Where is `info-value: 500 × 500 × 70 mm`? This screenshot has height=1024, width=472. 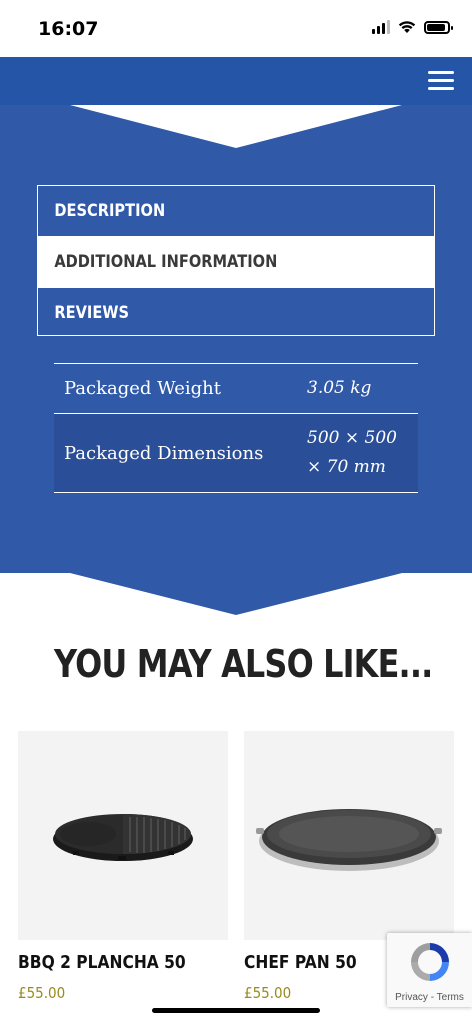
info-value: 500 × 500 × 70 mm is located at coordinates (352, 452).